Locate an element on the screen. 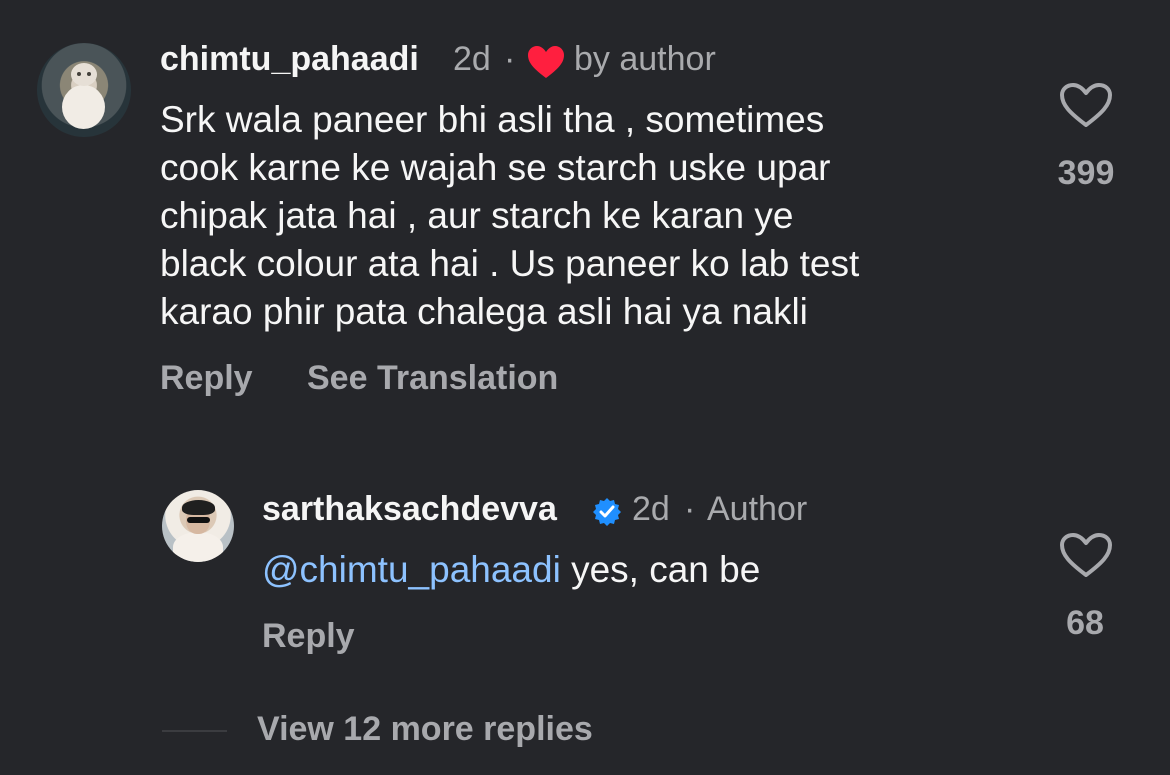  like-count: 68 is located at coordinates (1085, 623).